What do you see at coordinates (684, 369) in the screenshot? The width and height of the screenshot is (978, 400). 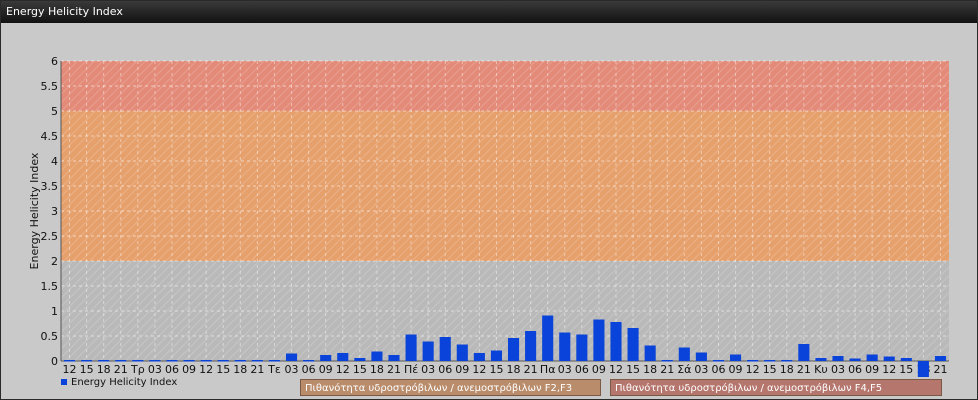 I see `x-tick-label: Σά` at bounding box center [684, 369].